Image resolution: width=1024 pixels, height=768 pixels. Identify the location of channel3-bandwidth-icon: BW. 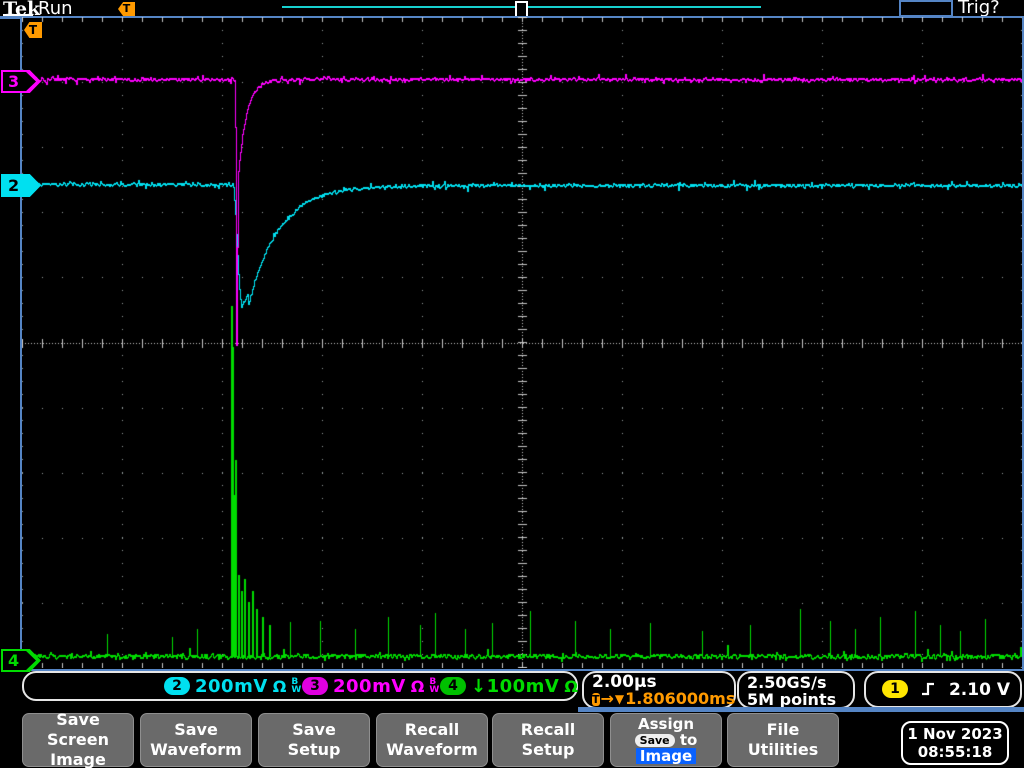
(434, 686).